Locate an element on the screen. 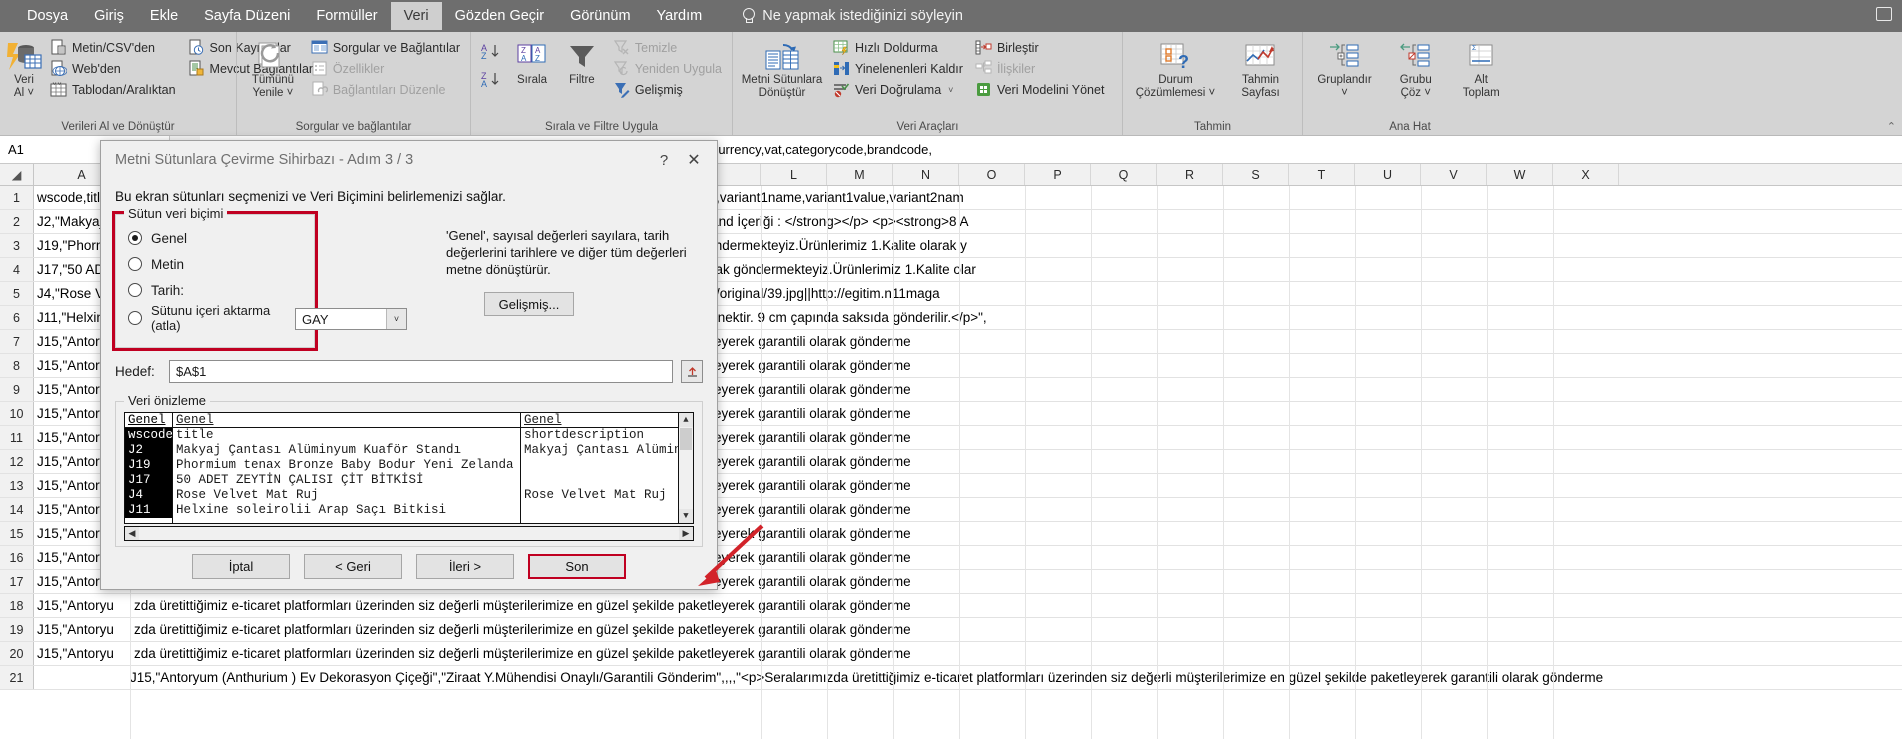 The image size is (1902, 739). what-if-analysis-button: ? Durum Çözümlemesi ˅ is located at coordinates (1176, 68).